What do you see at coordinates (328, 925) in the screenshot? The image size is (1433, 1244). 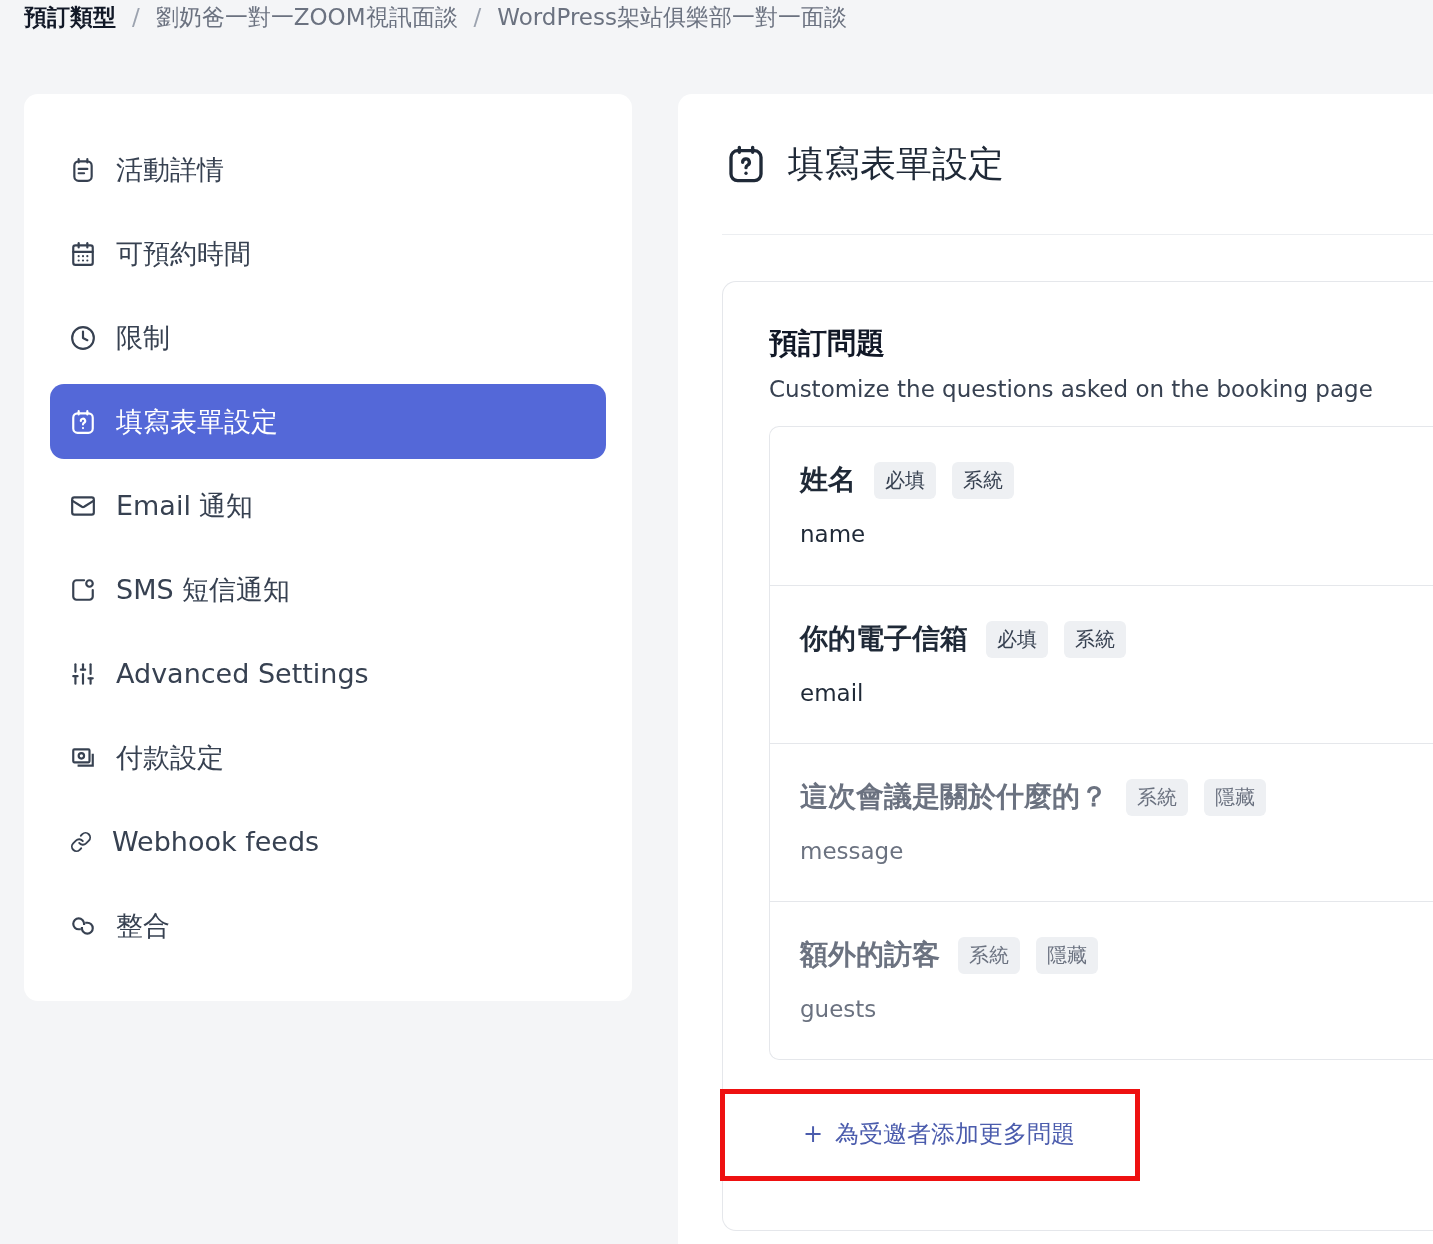 I see `sidebar-item: 整合` at bounding box center [328, 925].